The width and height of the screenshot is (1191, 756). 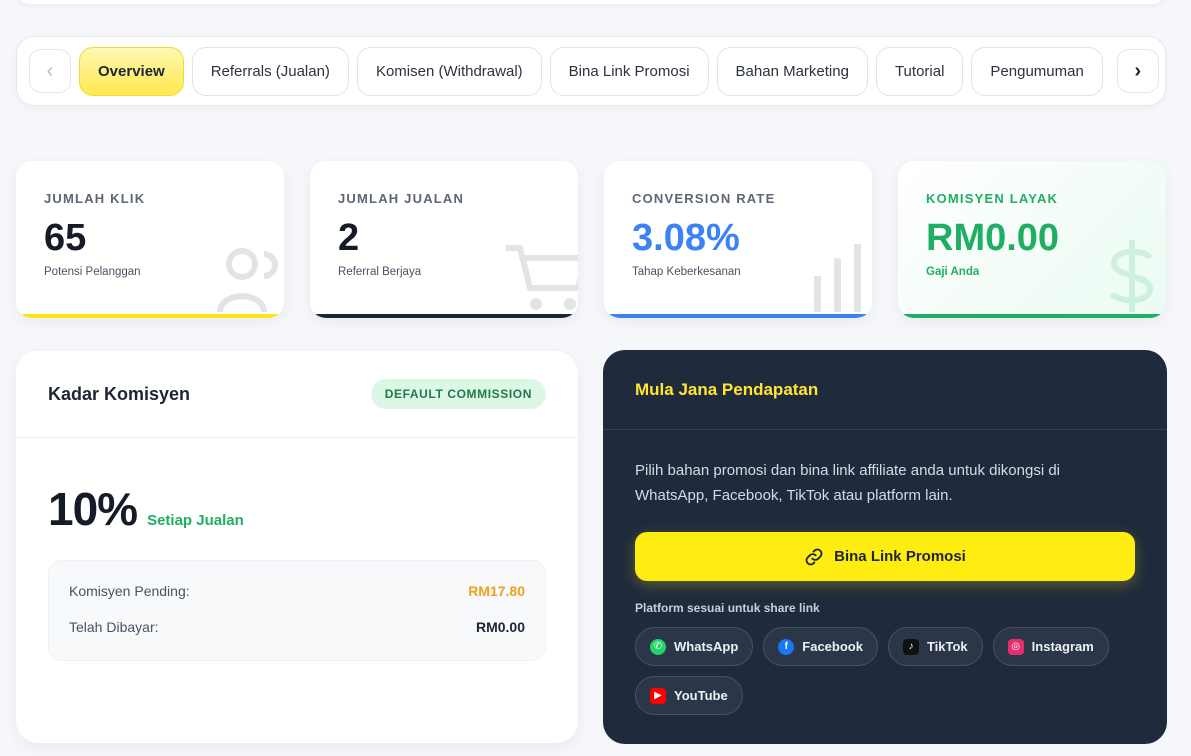 I want to click on tabs-next-button: ›, so click(x=1137, y=71).